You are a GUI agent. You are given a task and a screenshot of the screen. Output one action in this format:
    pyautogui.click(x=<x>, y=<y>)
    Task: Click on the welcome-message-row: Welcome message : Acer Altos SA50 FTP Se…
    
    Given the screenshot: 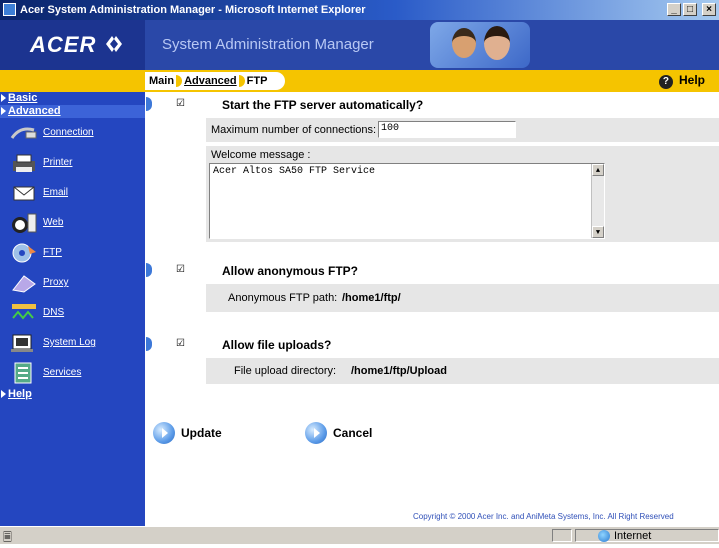 What is the action you would take?
    pyautogui.click(x=437, y=194)
    